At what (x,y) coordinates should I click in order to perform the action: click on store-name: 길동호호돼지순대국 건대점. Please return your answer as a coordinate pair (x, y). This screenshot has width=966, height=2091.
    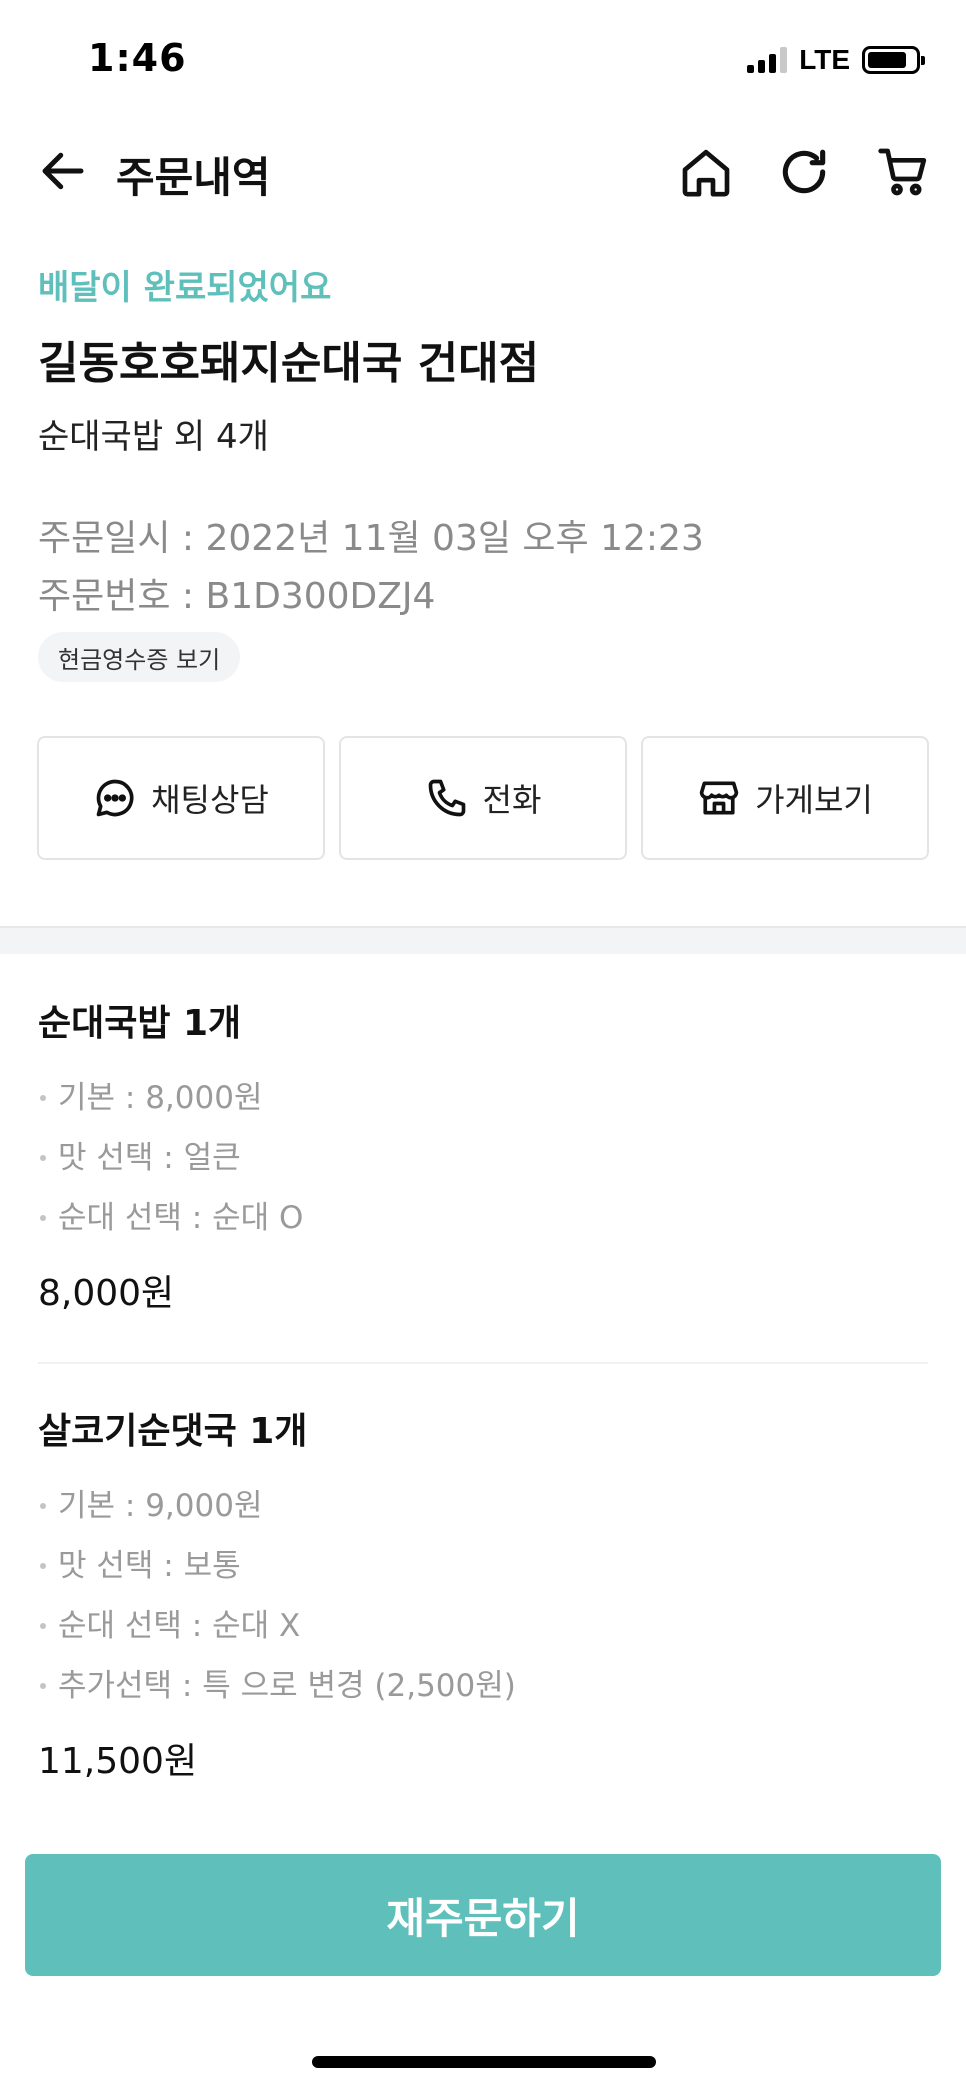
    Looking at the image, I should click on (289, 363).